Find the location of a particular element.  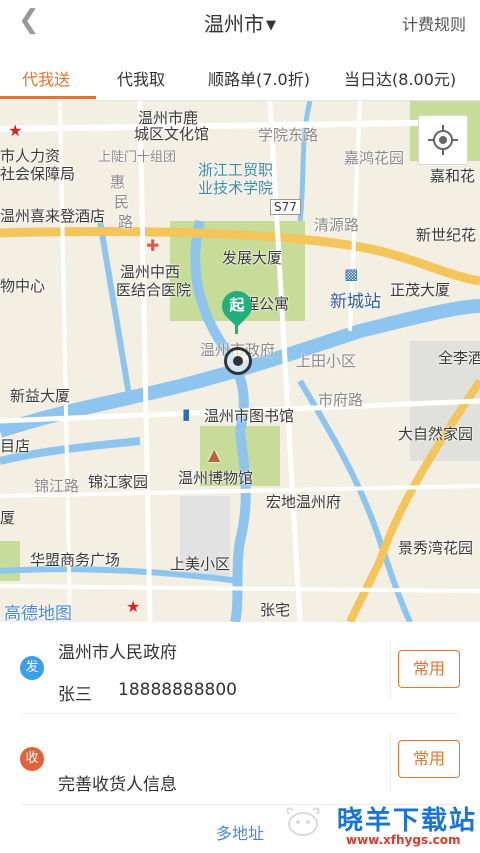

map-label: 上田小区 is located at coordinates (326, 361).